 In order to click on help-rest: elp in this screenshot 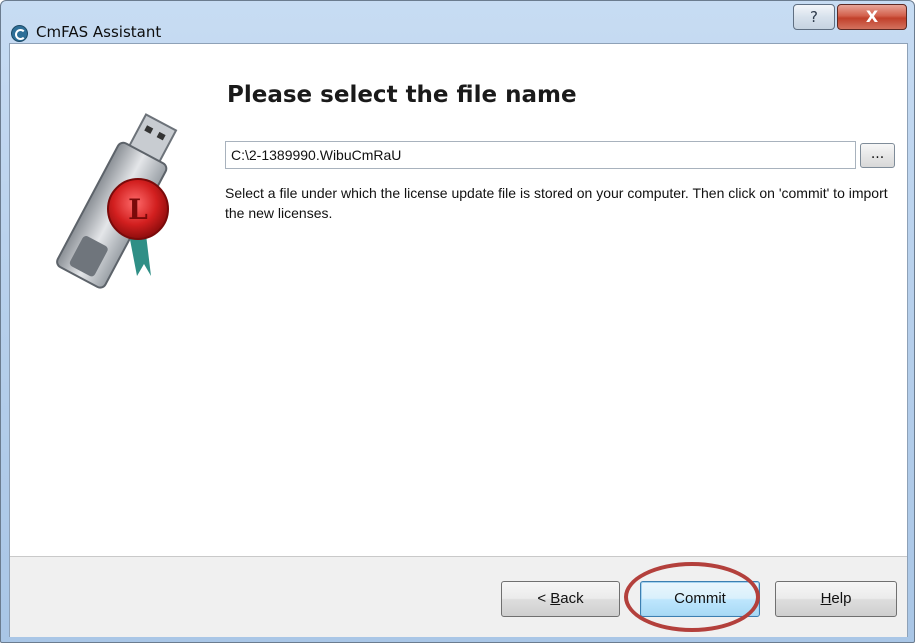, I will do `click(841, 598)`.